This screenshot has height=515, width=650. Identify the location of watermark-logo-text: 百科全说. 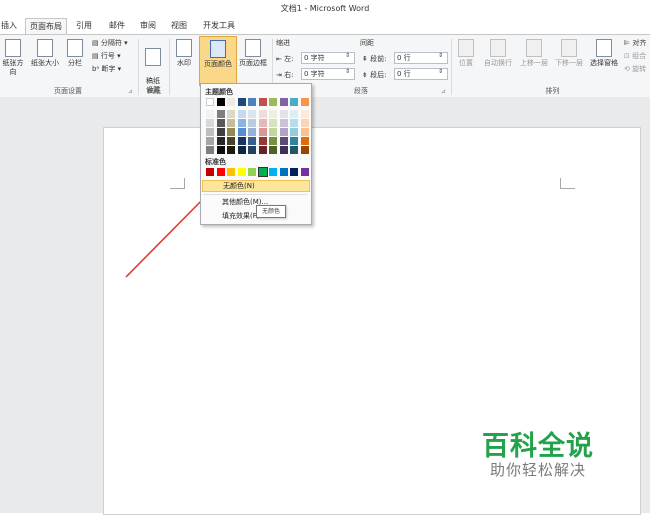
(538, 446).